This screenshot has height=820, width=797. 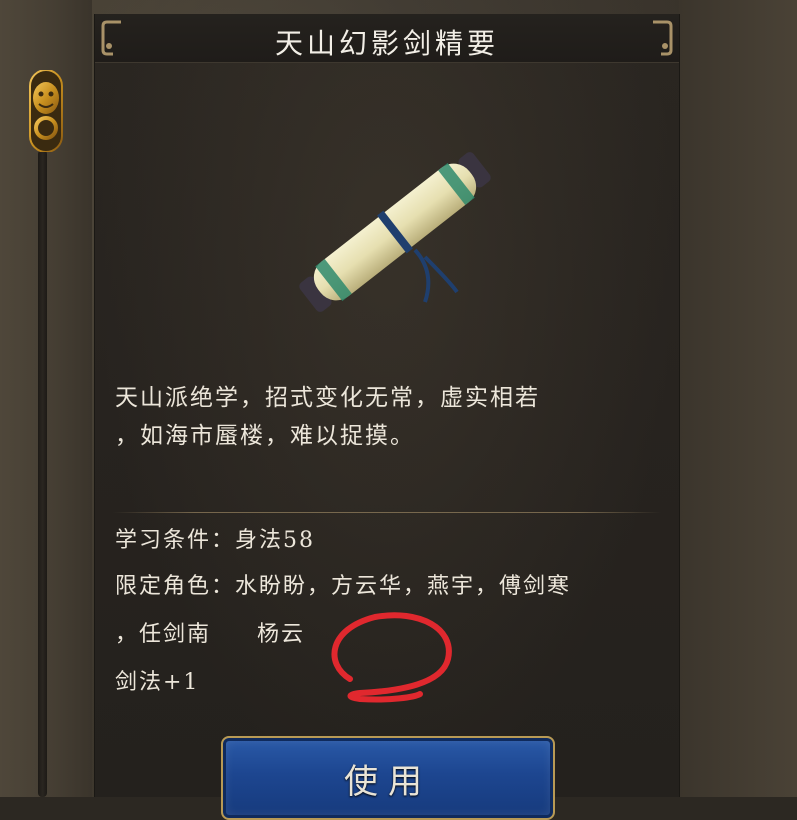 What do you see at coordinates (386, 43) in the screenshot?
I see `item-title: 天山幻影剑精要` at bounding box center [386, 43].